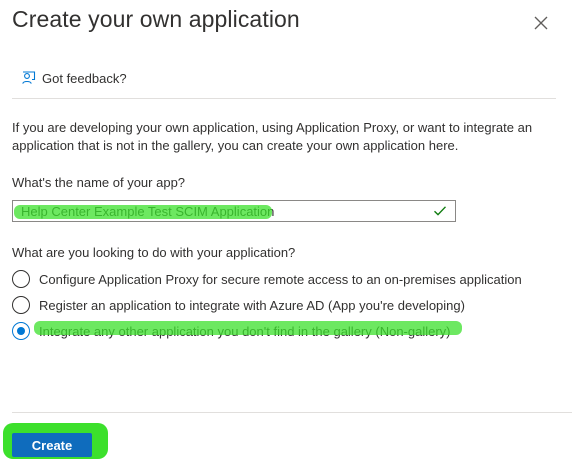  What do you see at coordinates (292, 412) in the screenshot?
I see `footer-divider` at bounding box center [292, 412].